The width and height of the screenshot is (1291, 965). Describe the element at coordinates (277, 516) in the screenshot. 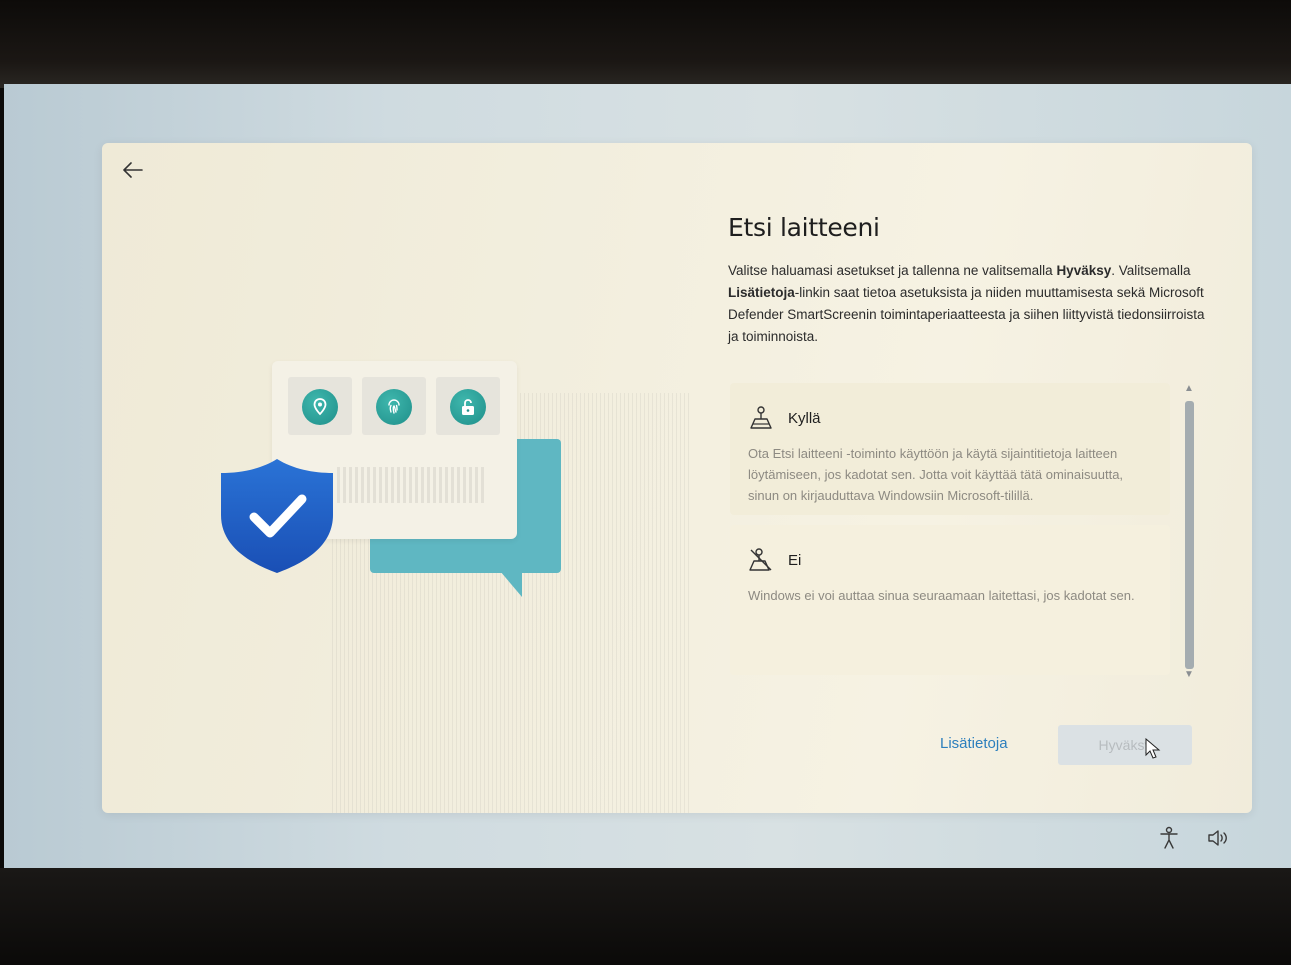

I see `shield-check-icon` at that location.